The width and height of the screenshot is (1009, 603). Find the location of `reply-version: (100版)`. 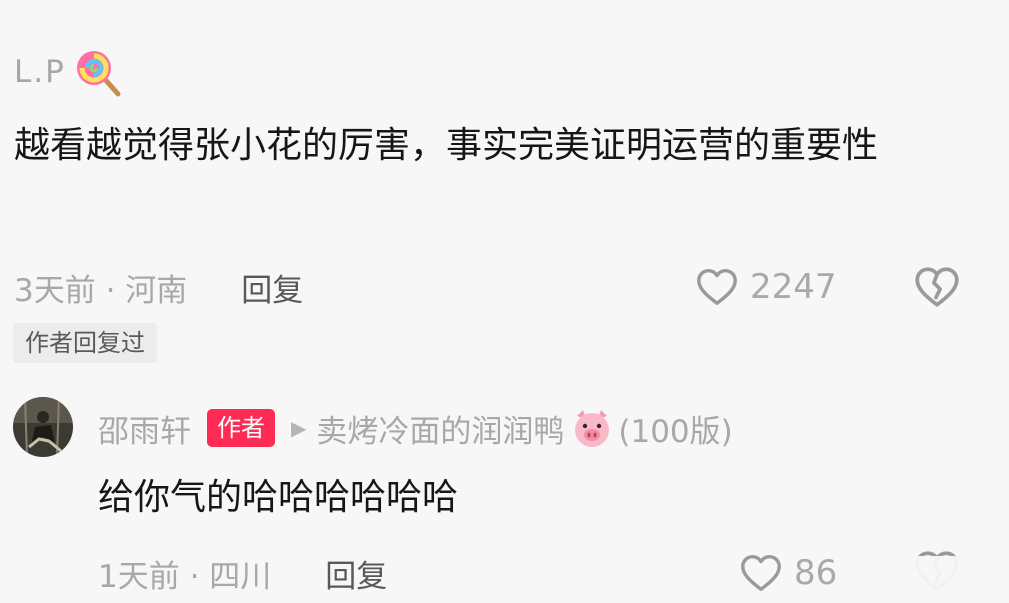

reply-version: (100版) is located at coordinates (675, 431).